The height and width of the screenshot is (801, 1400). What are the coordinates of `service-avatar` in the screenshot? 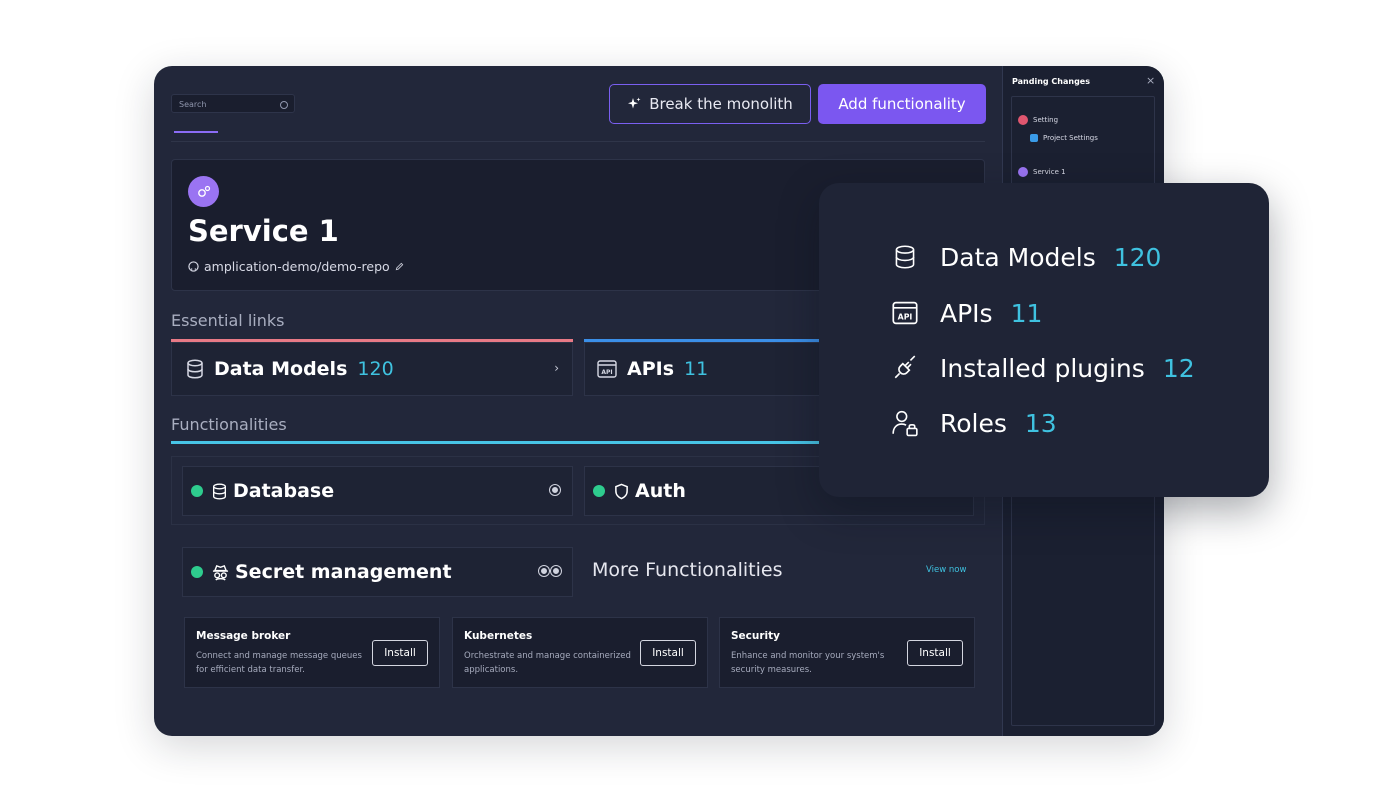 It's located at (203, 191).